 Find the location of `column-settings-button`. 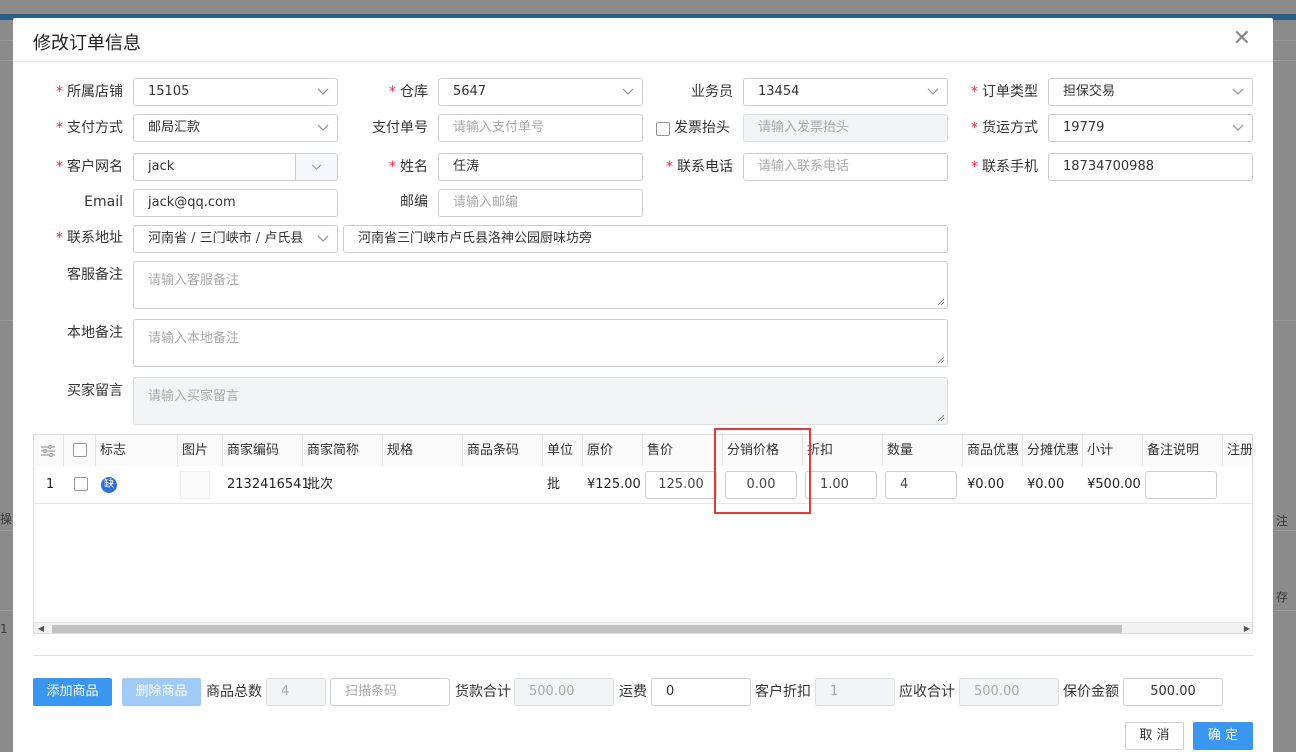

column-settings-button is located at coordinates (49, 450).